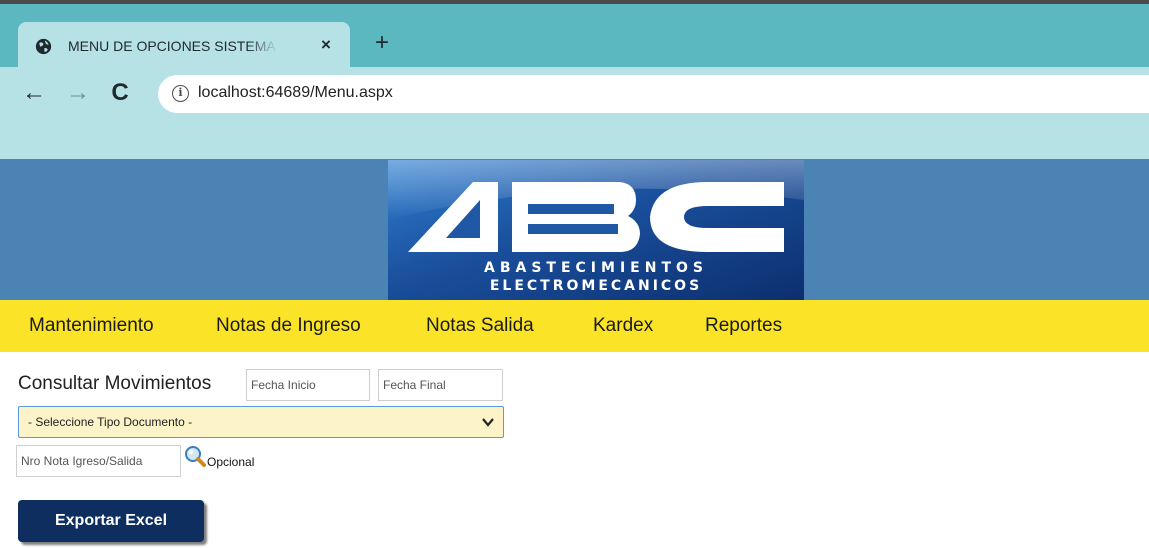  I want to click on tipo-documento-select: - Seleccione Tipo Documento -, so click(261, 422).